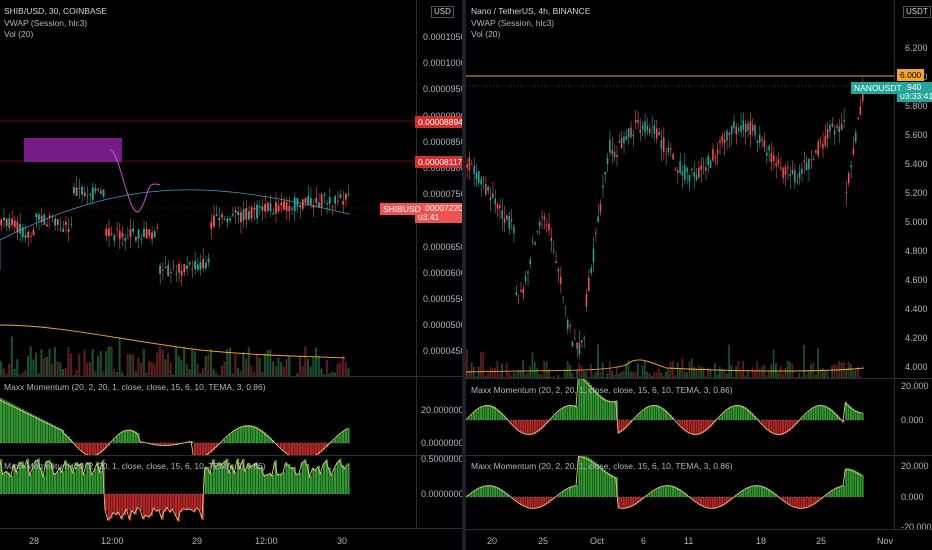 The image size is (932, 550). I want to click on right-momentum1-axis: 20.000 0.000, so click(913, 417).